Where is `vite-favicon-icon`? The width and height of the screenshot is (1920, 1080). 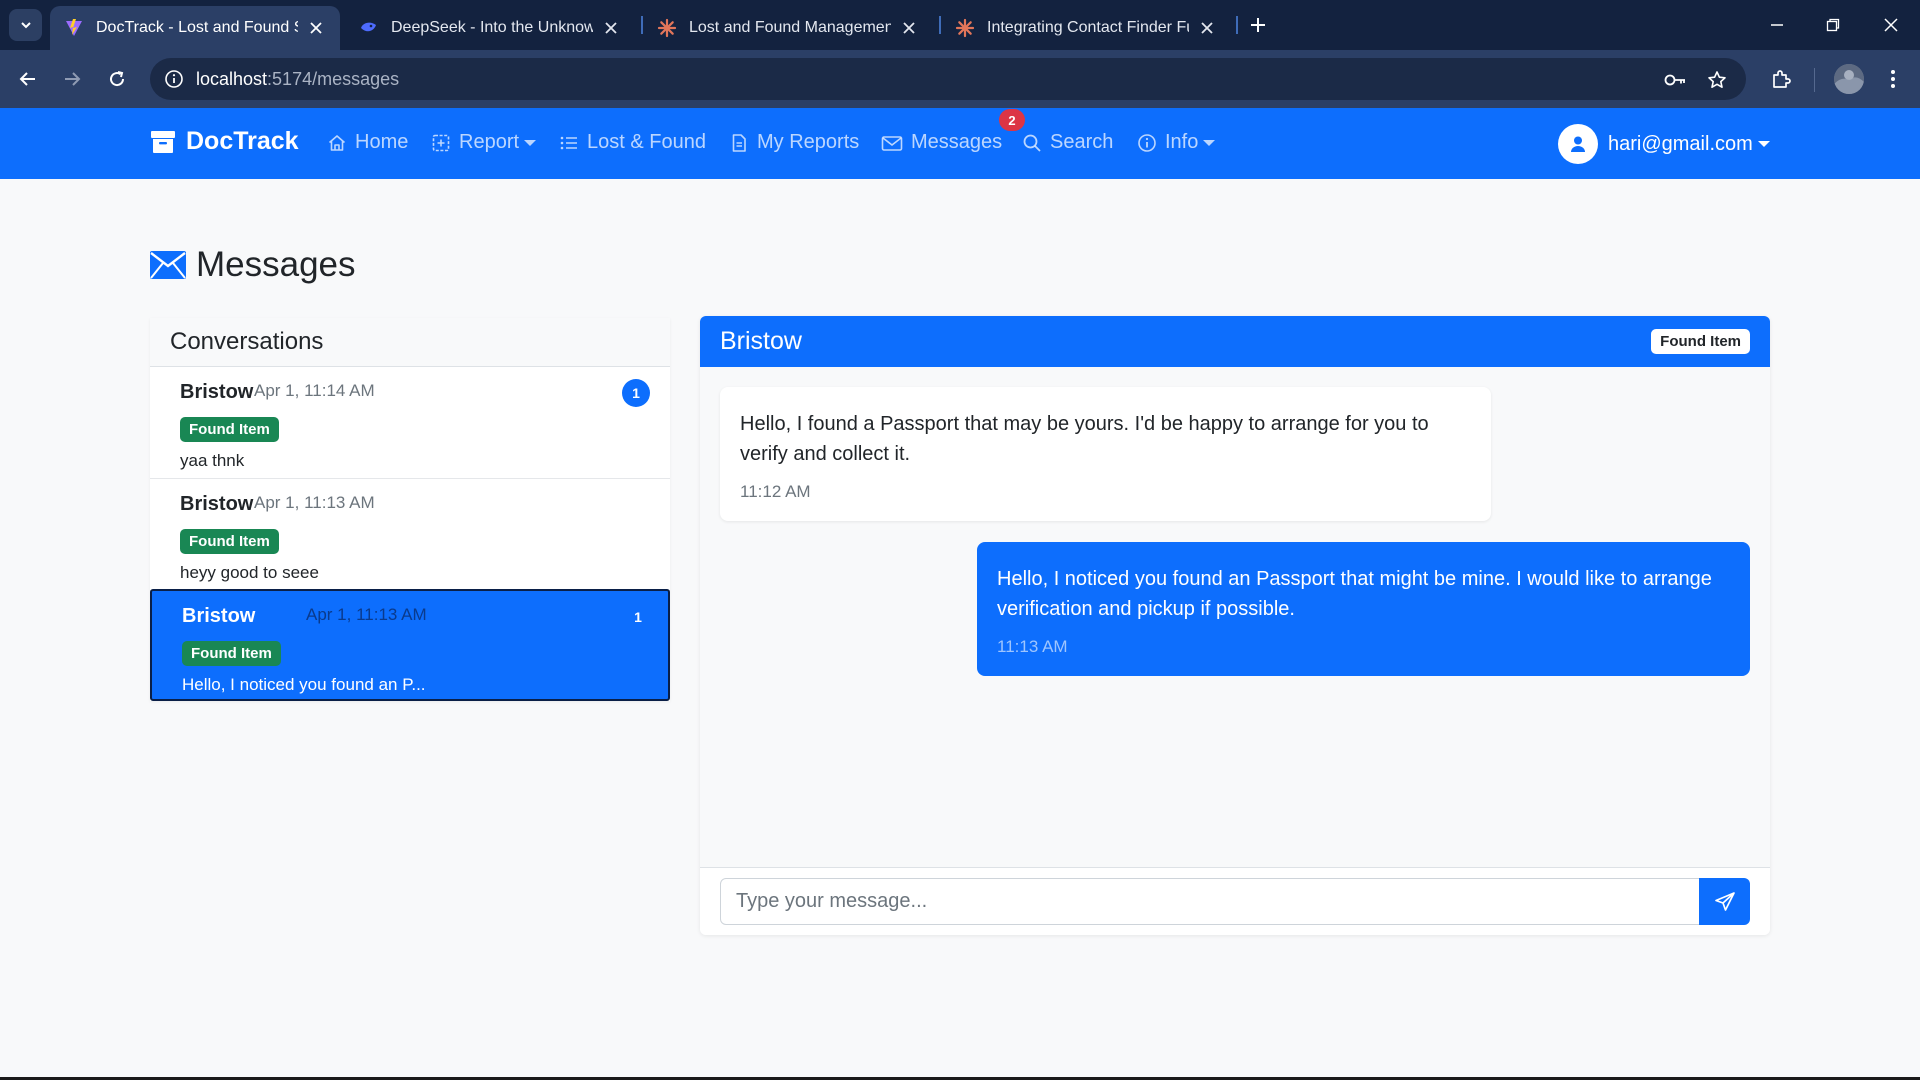
vite-favicon-icon is located at coordinates (74, 27).